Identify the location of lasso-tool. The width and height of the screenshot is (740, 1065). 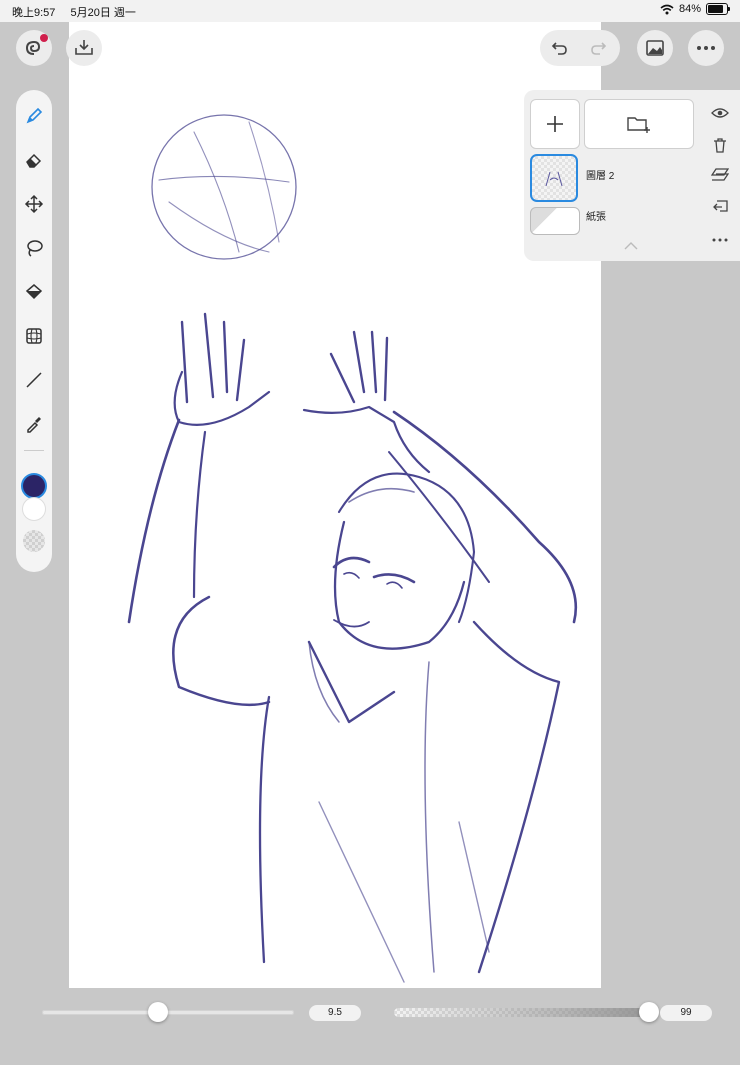
(34, 248).